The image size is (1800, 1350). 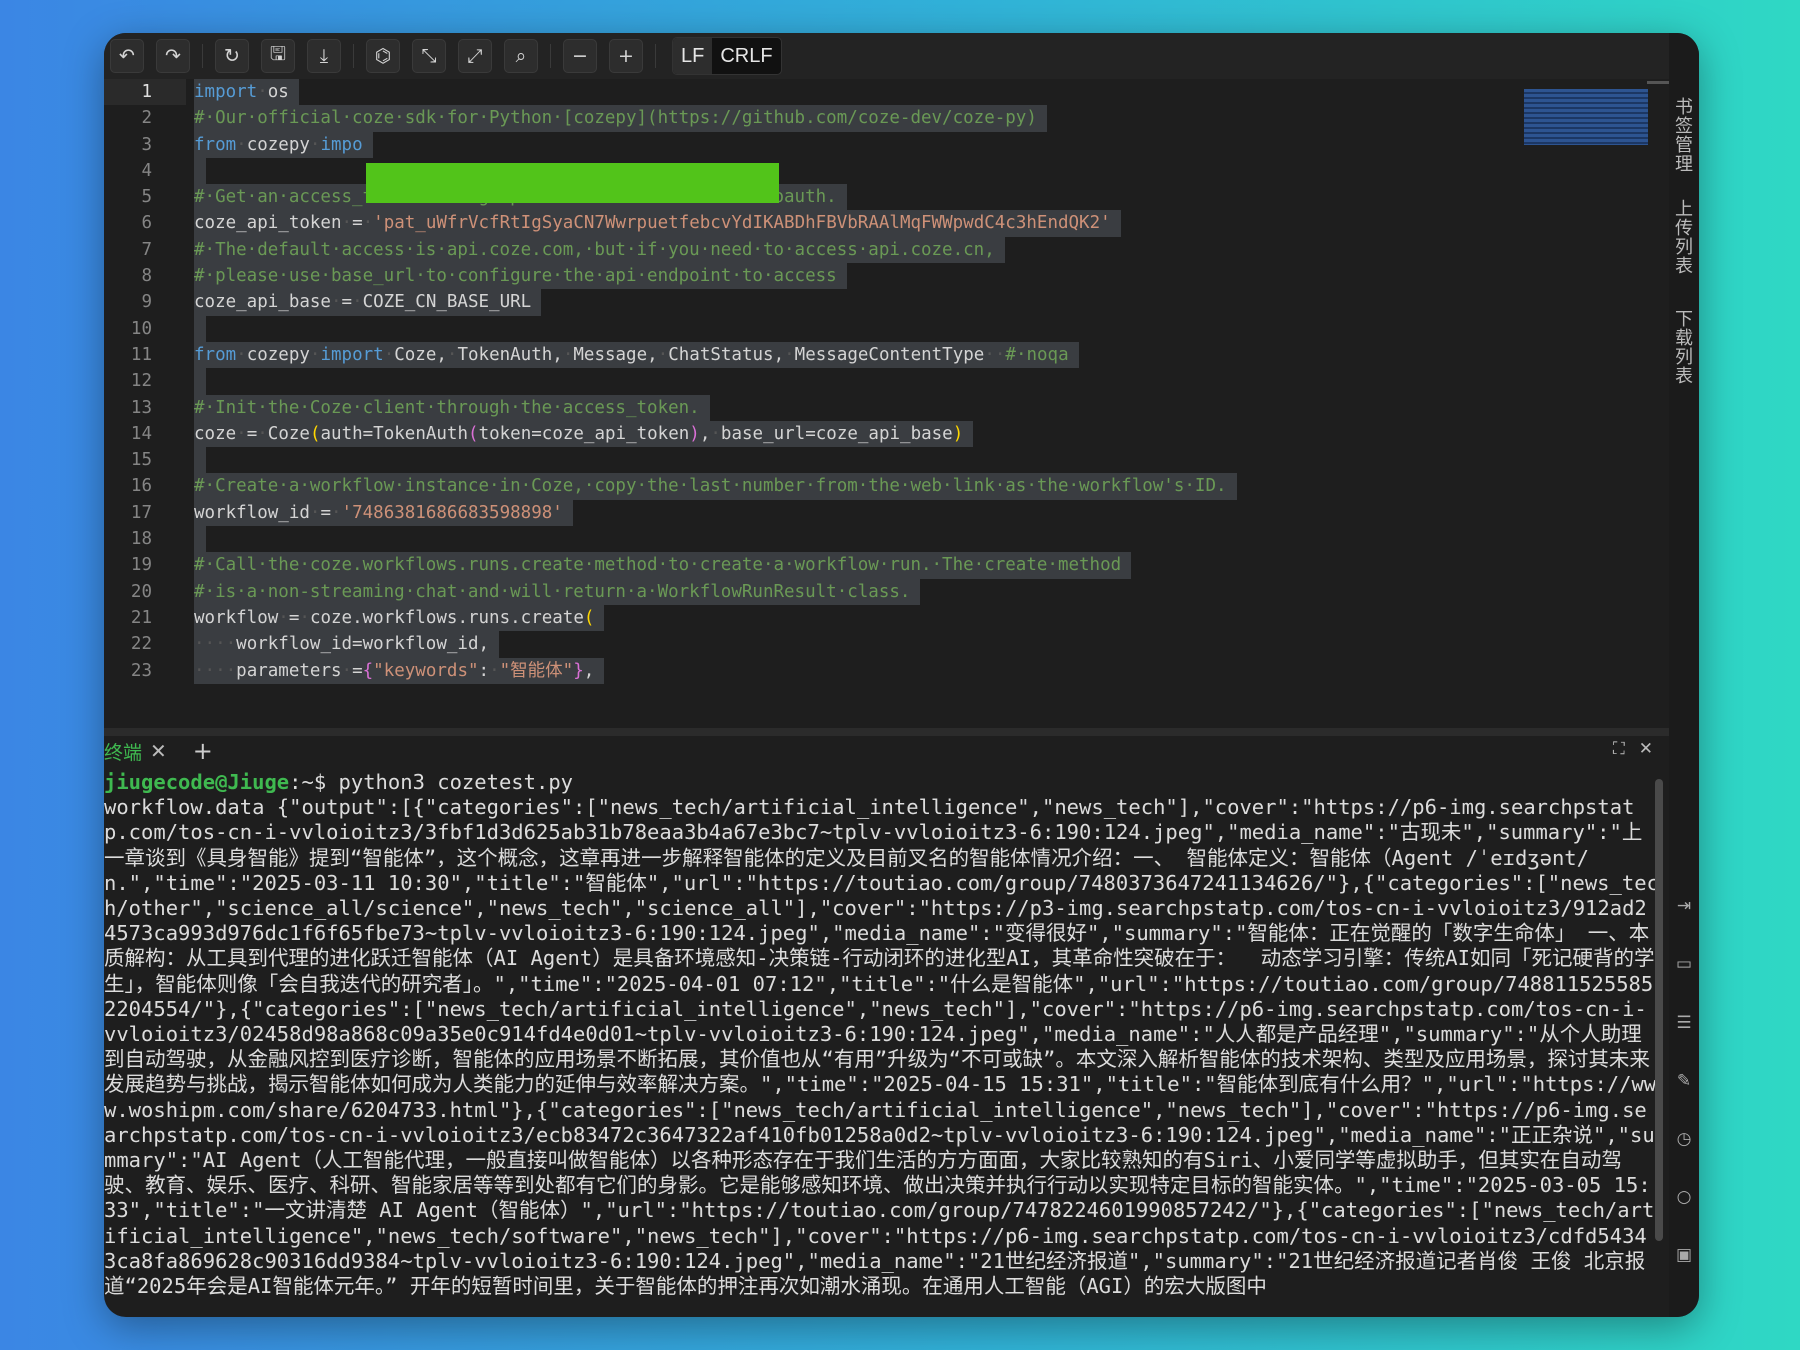 I want to click on zoom-in-icon: +, so click(x=626, y=56).